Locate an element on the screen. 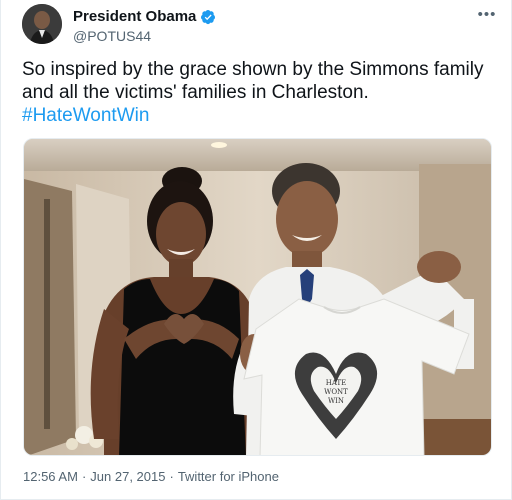  author-handle: @POTUS44 is located at coordinates (144, 36).